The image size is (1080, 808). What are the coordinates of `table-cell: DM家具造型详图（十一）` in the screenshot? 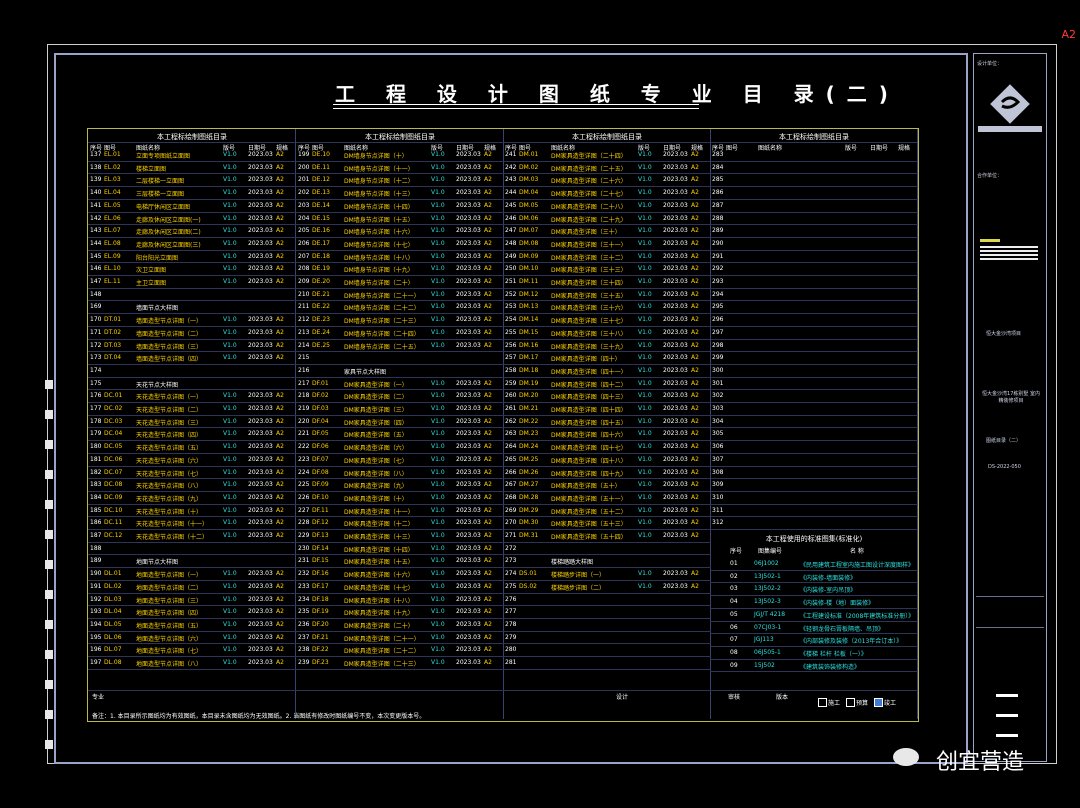 It's located at (379, 512).